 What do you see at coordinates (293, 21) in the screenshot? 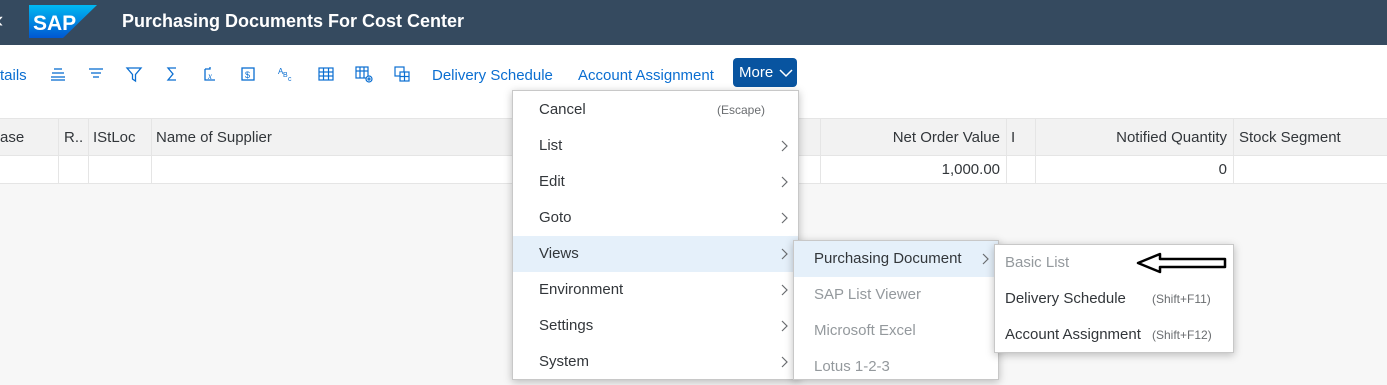
I see `app-title: Purchasing Documents For Cost Center` at bounding box center [293, 21].